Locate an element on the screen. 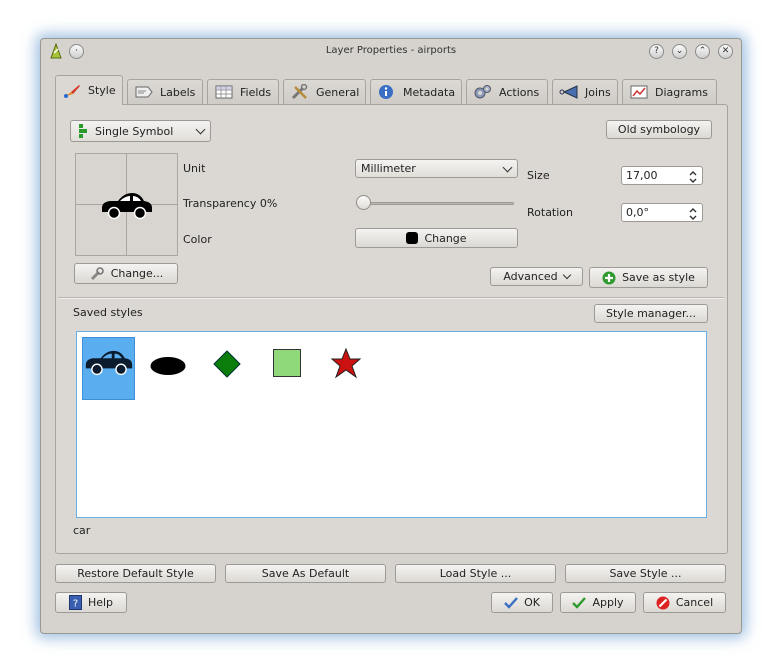 The image size is (780, 670). slider-track is located at coordinates (435, 203).